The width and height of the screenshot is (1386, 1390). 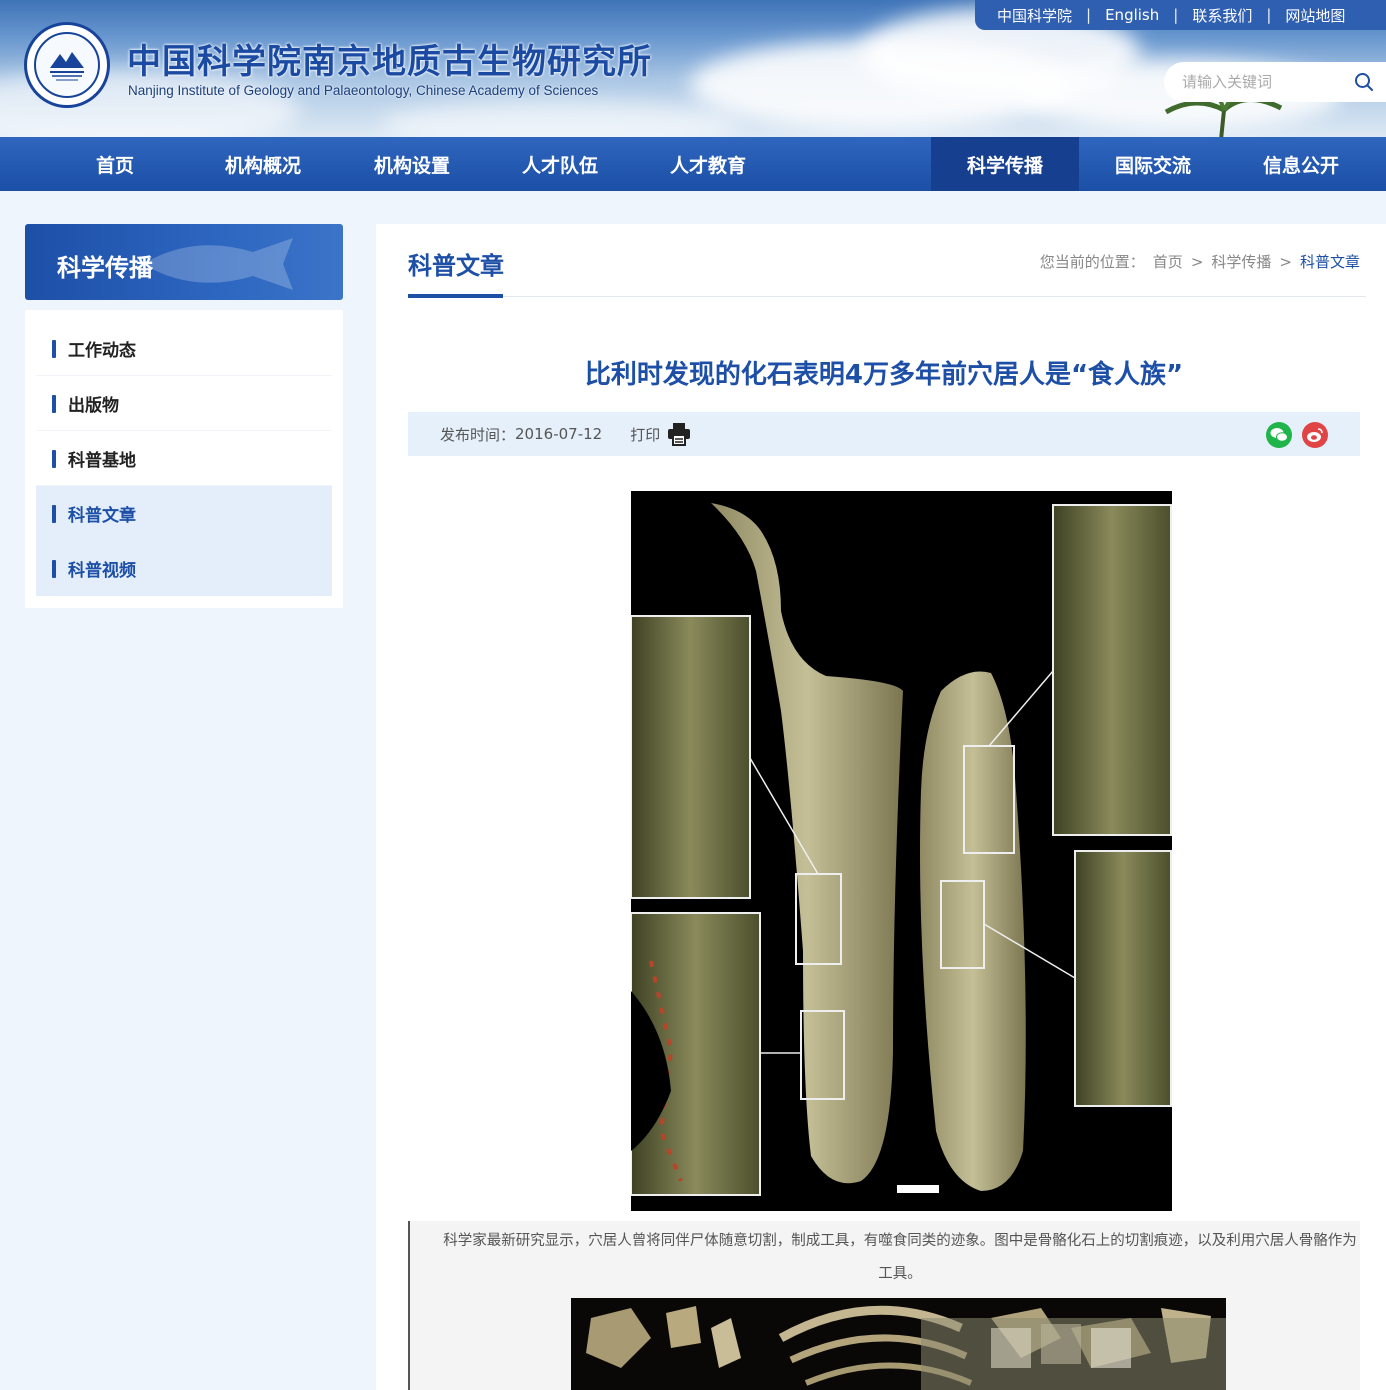 What do you see at coordinates (559, 434) in the screenshot?
I see `publish-date: 2016-07-12` at bounding box center [559, 434].